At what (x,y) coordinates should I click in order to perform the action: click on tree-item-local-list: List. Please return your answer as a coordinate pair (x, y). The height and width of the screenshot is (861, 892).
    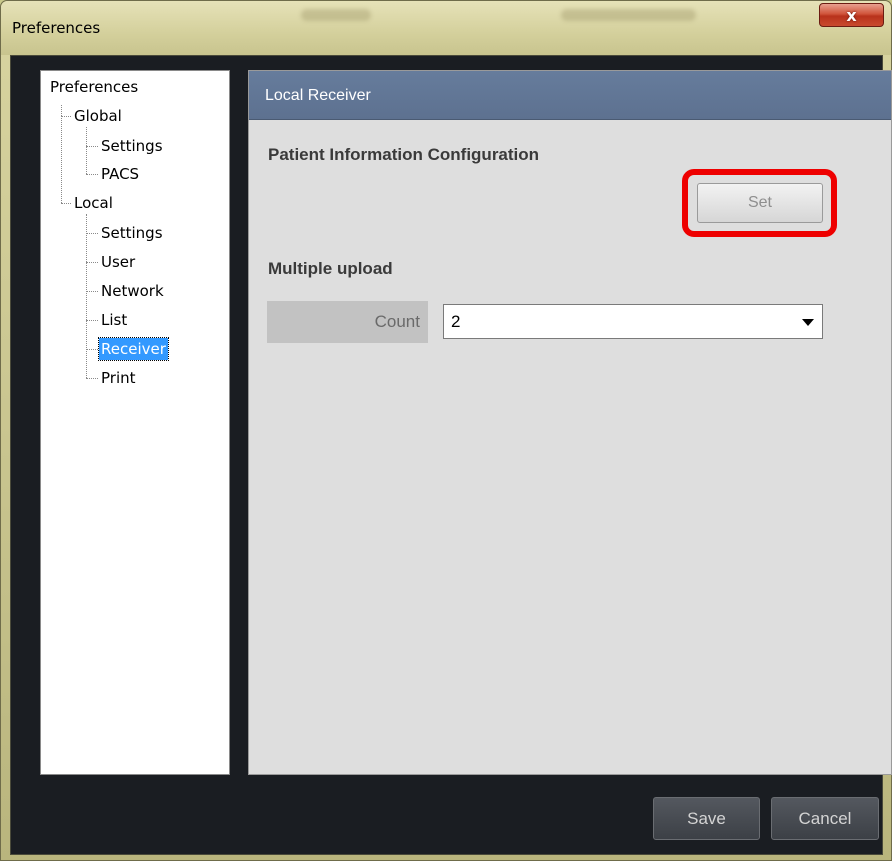
    Looking at the image, I should click on (114, 320).